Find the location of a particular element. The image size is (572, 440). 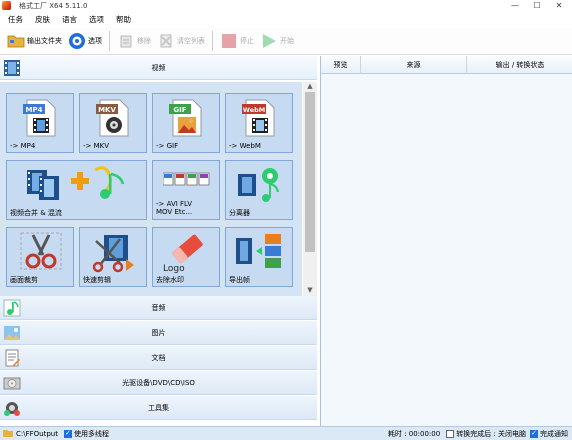

stop-button: 停止 is located at coordinates (237, 41).